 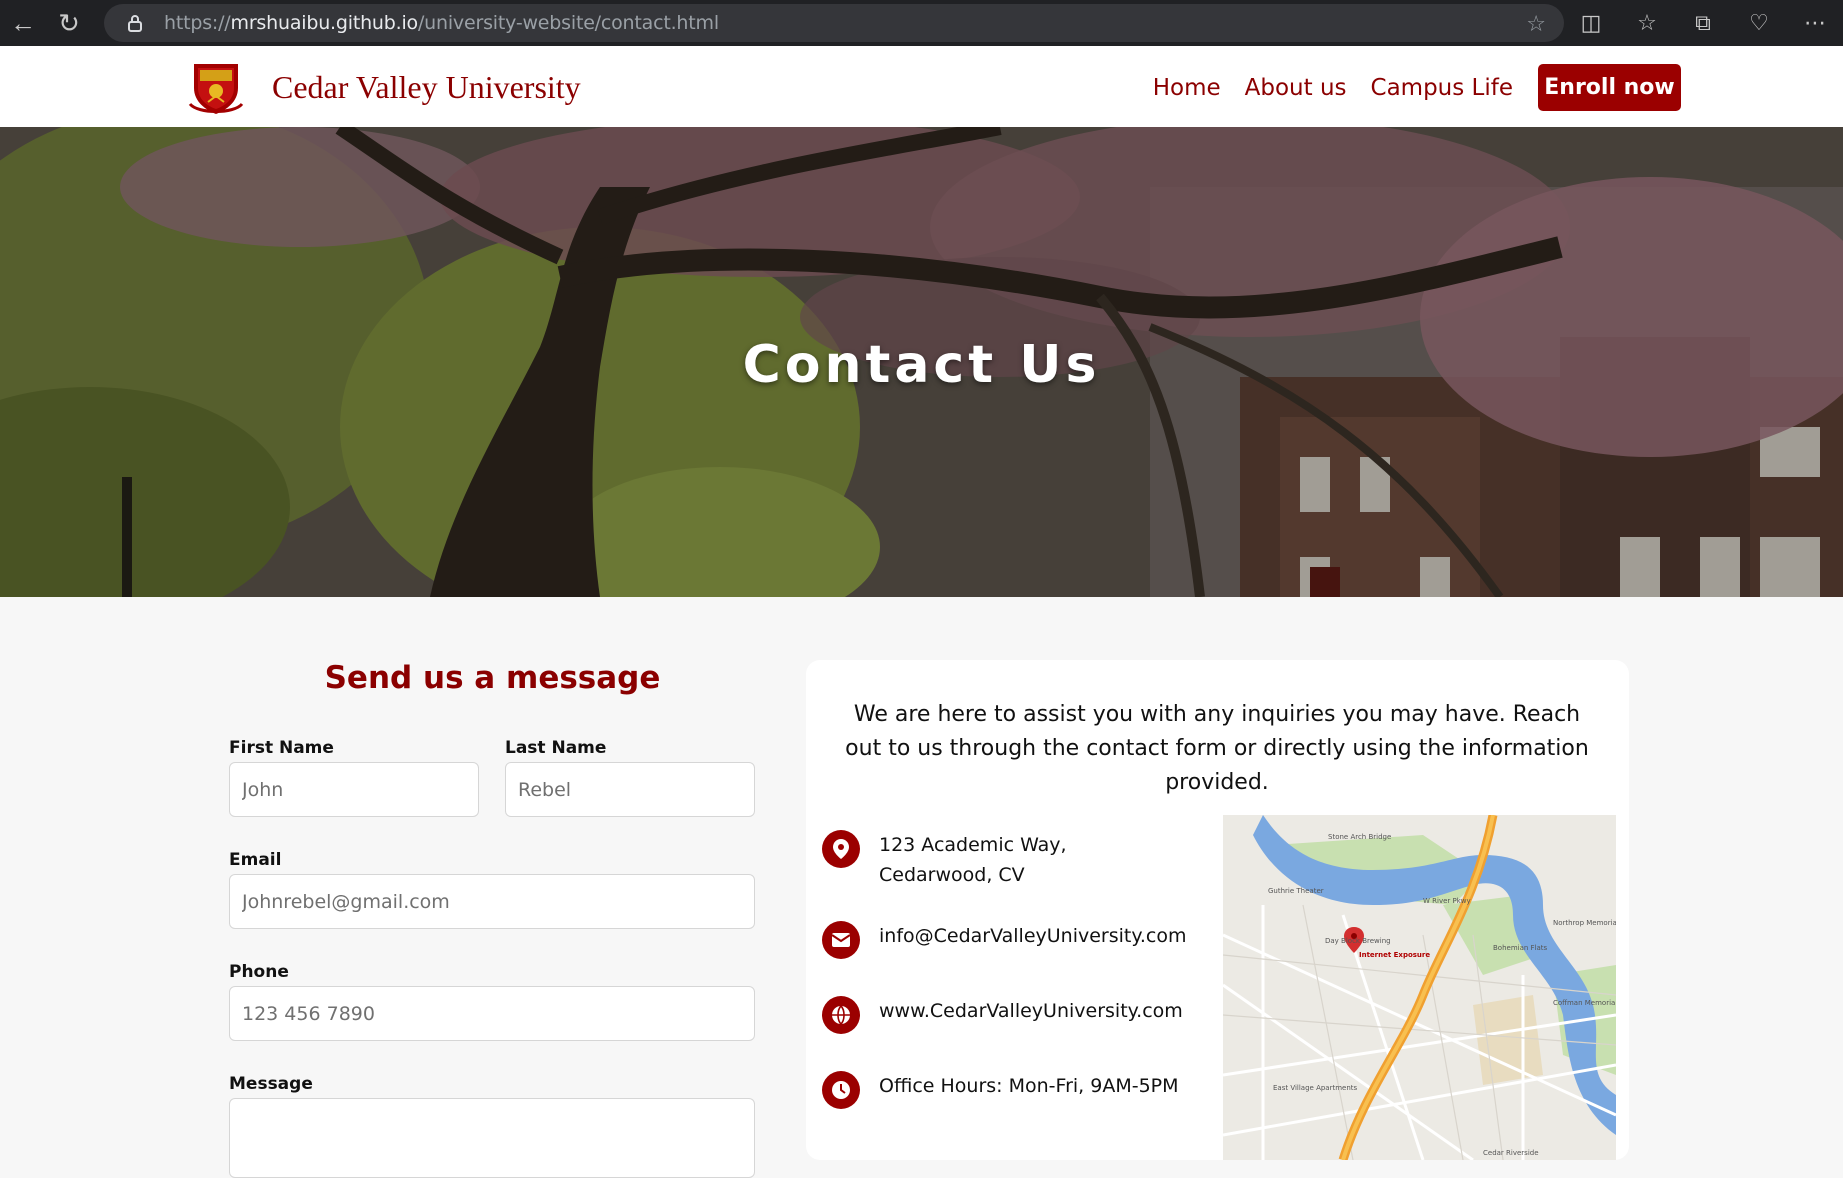 What do you see at coordinates (1584, 923) in the screenshot?
I see `map-label: Northrop Memorial Auditorium` at bounding box center [1584, 923].